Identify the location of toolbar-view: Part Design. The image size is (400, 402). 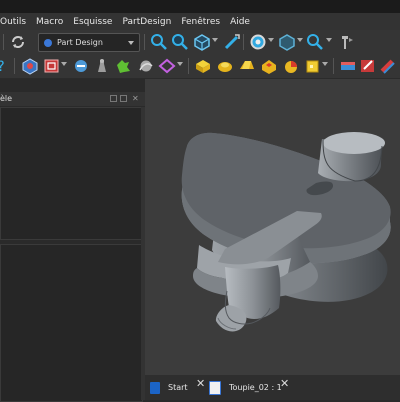
(200, 42).